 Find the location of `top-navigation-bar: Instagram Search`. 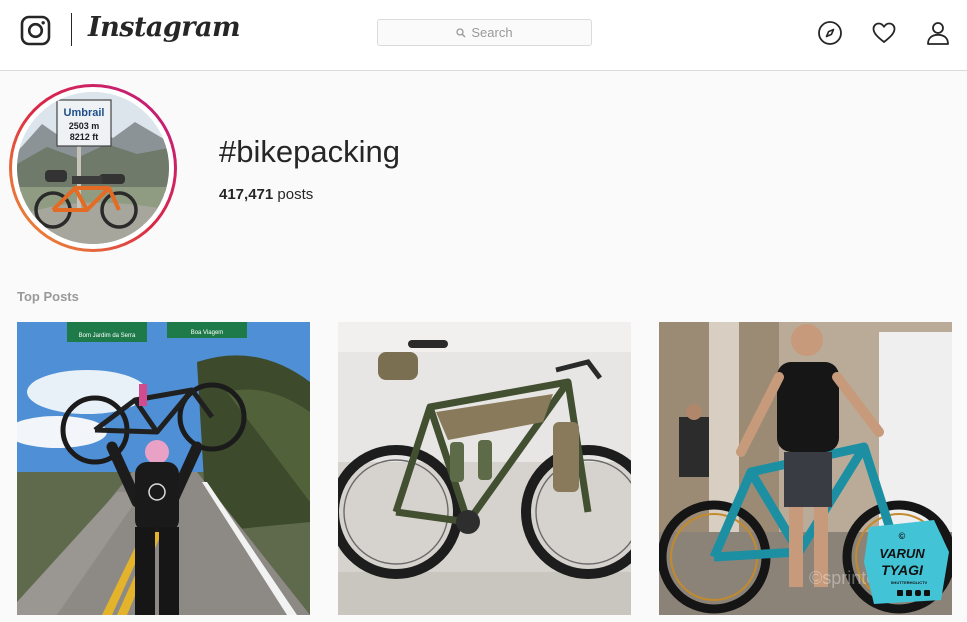

top-navigation-bar: Instagram Search is located at coordinates (483, 35).